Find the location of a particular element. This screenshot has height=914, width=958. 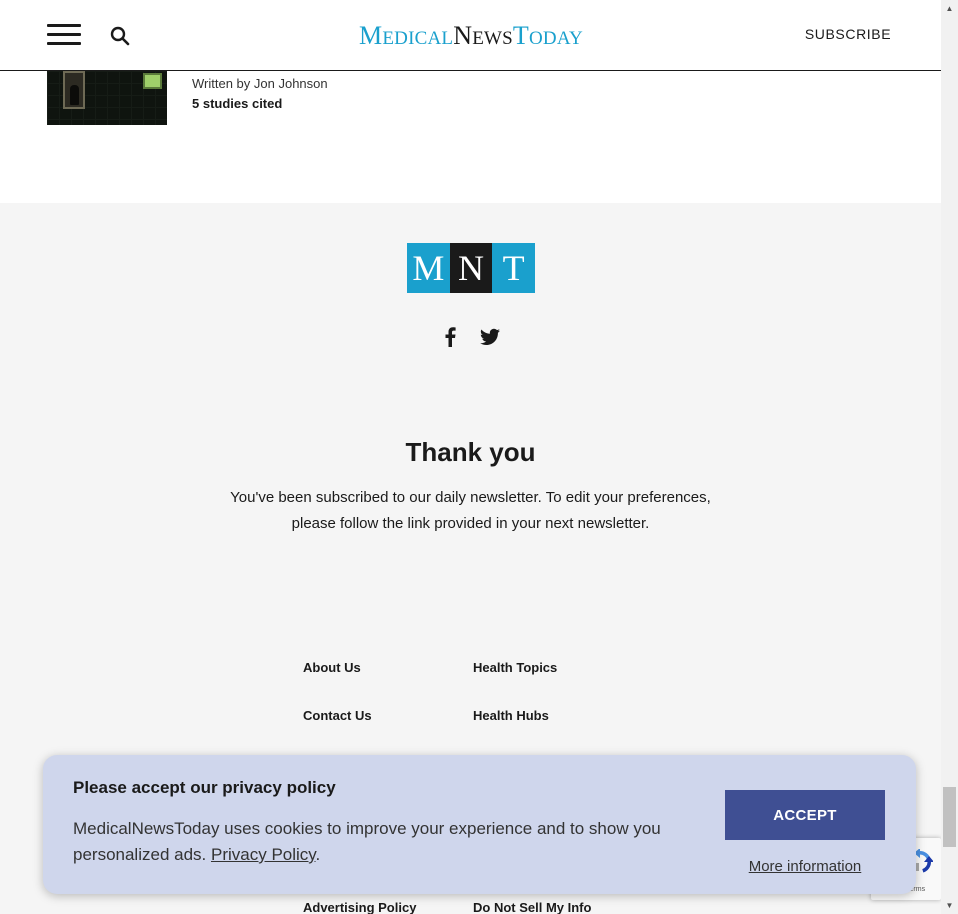

cookie-banner-title: Please accept our privacy policy is located at coordinates (204, 787).